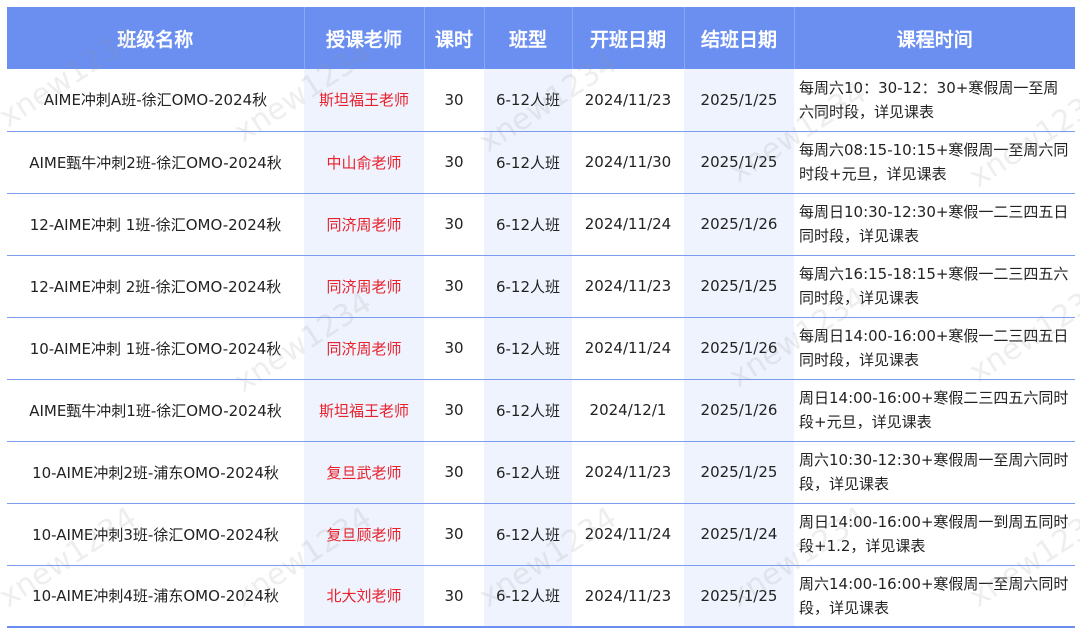 The width and height of the screenshot is (1080, 640). Describe the element at coordinates (454, 38) in the screenshot. I see `header-hours: 课时` at that location.